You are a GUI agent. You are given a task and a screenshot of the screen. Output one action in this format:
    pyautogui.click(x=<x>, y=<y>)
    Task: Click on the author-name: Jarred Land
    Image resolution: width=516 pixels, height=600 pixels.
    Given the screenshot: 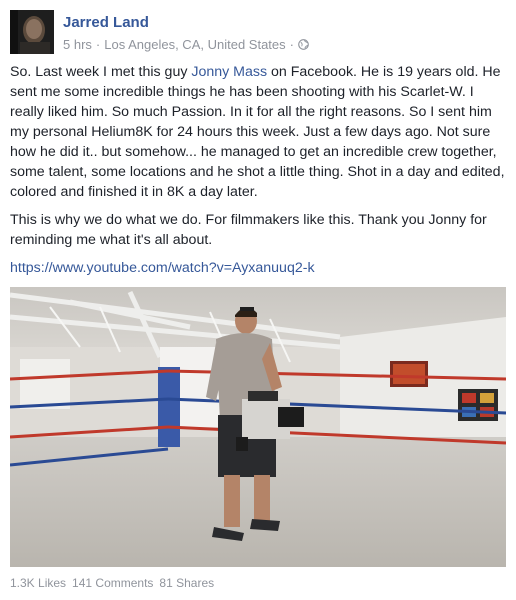 What is the action you would take?
    pyautogui.click(x=106, y=22)
    